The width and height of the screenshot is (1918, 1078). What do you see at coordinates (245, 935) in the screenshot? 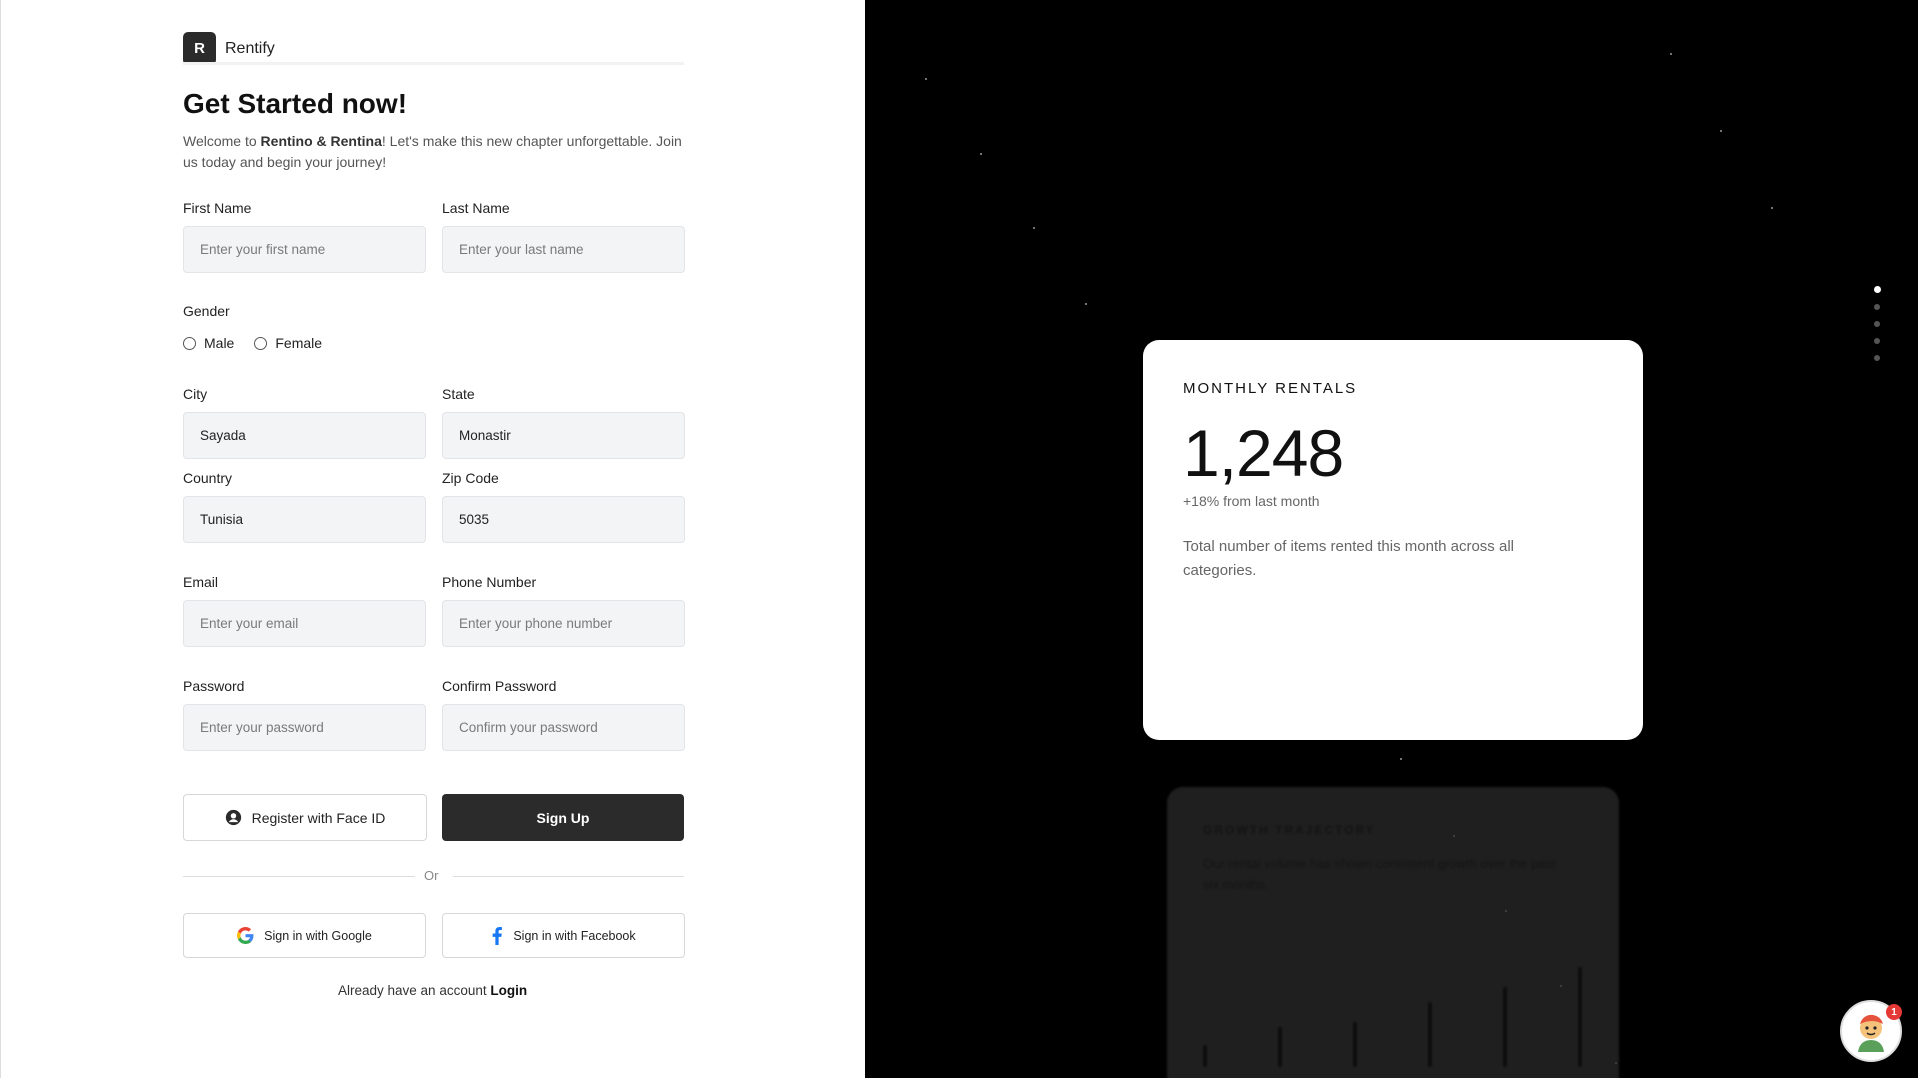
I see `google-icon` at bounding box center [245, 935].